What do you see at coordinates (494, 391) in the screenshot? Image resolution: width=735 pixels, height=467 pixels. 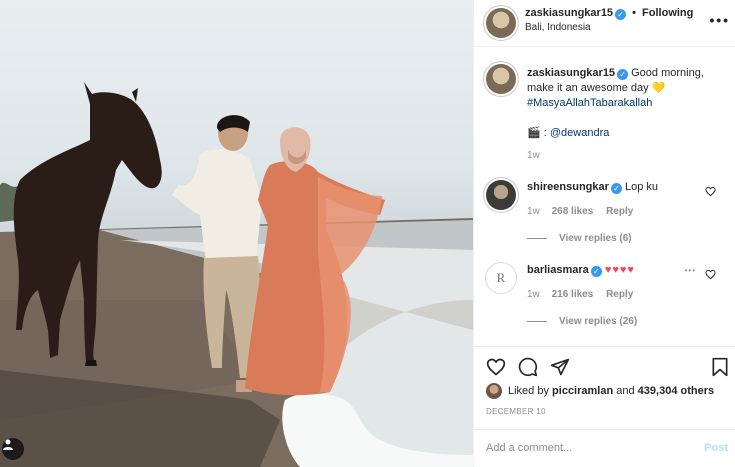 I see `liker-avatar` at bounding box center [494, 391].